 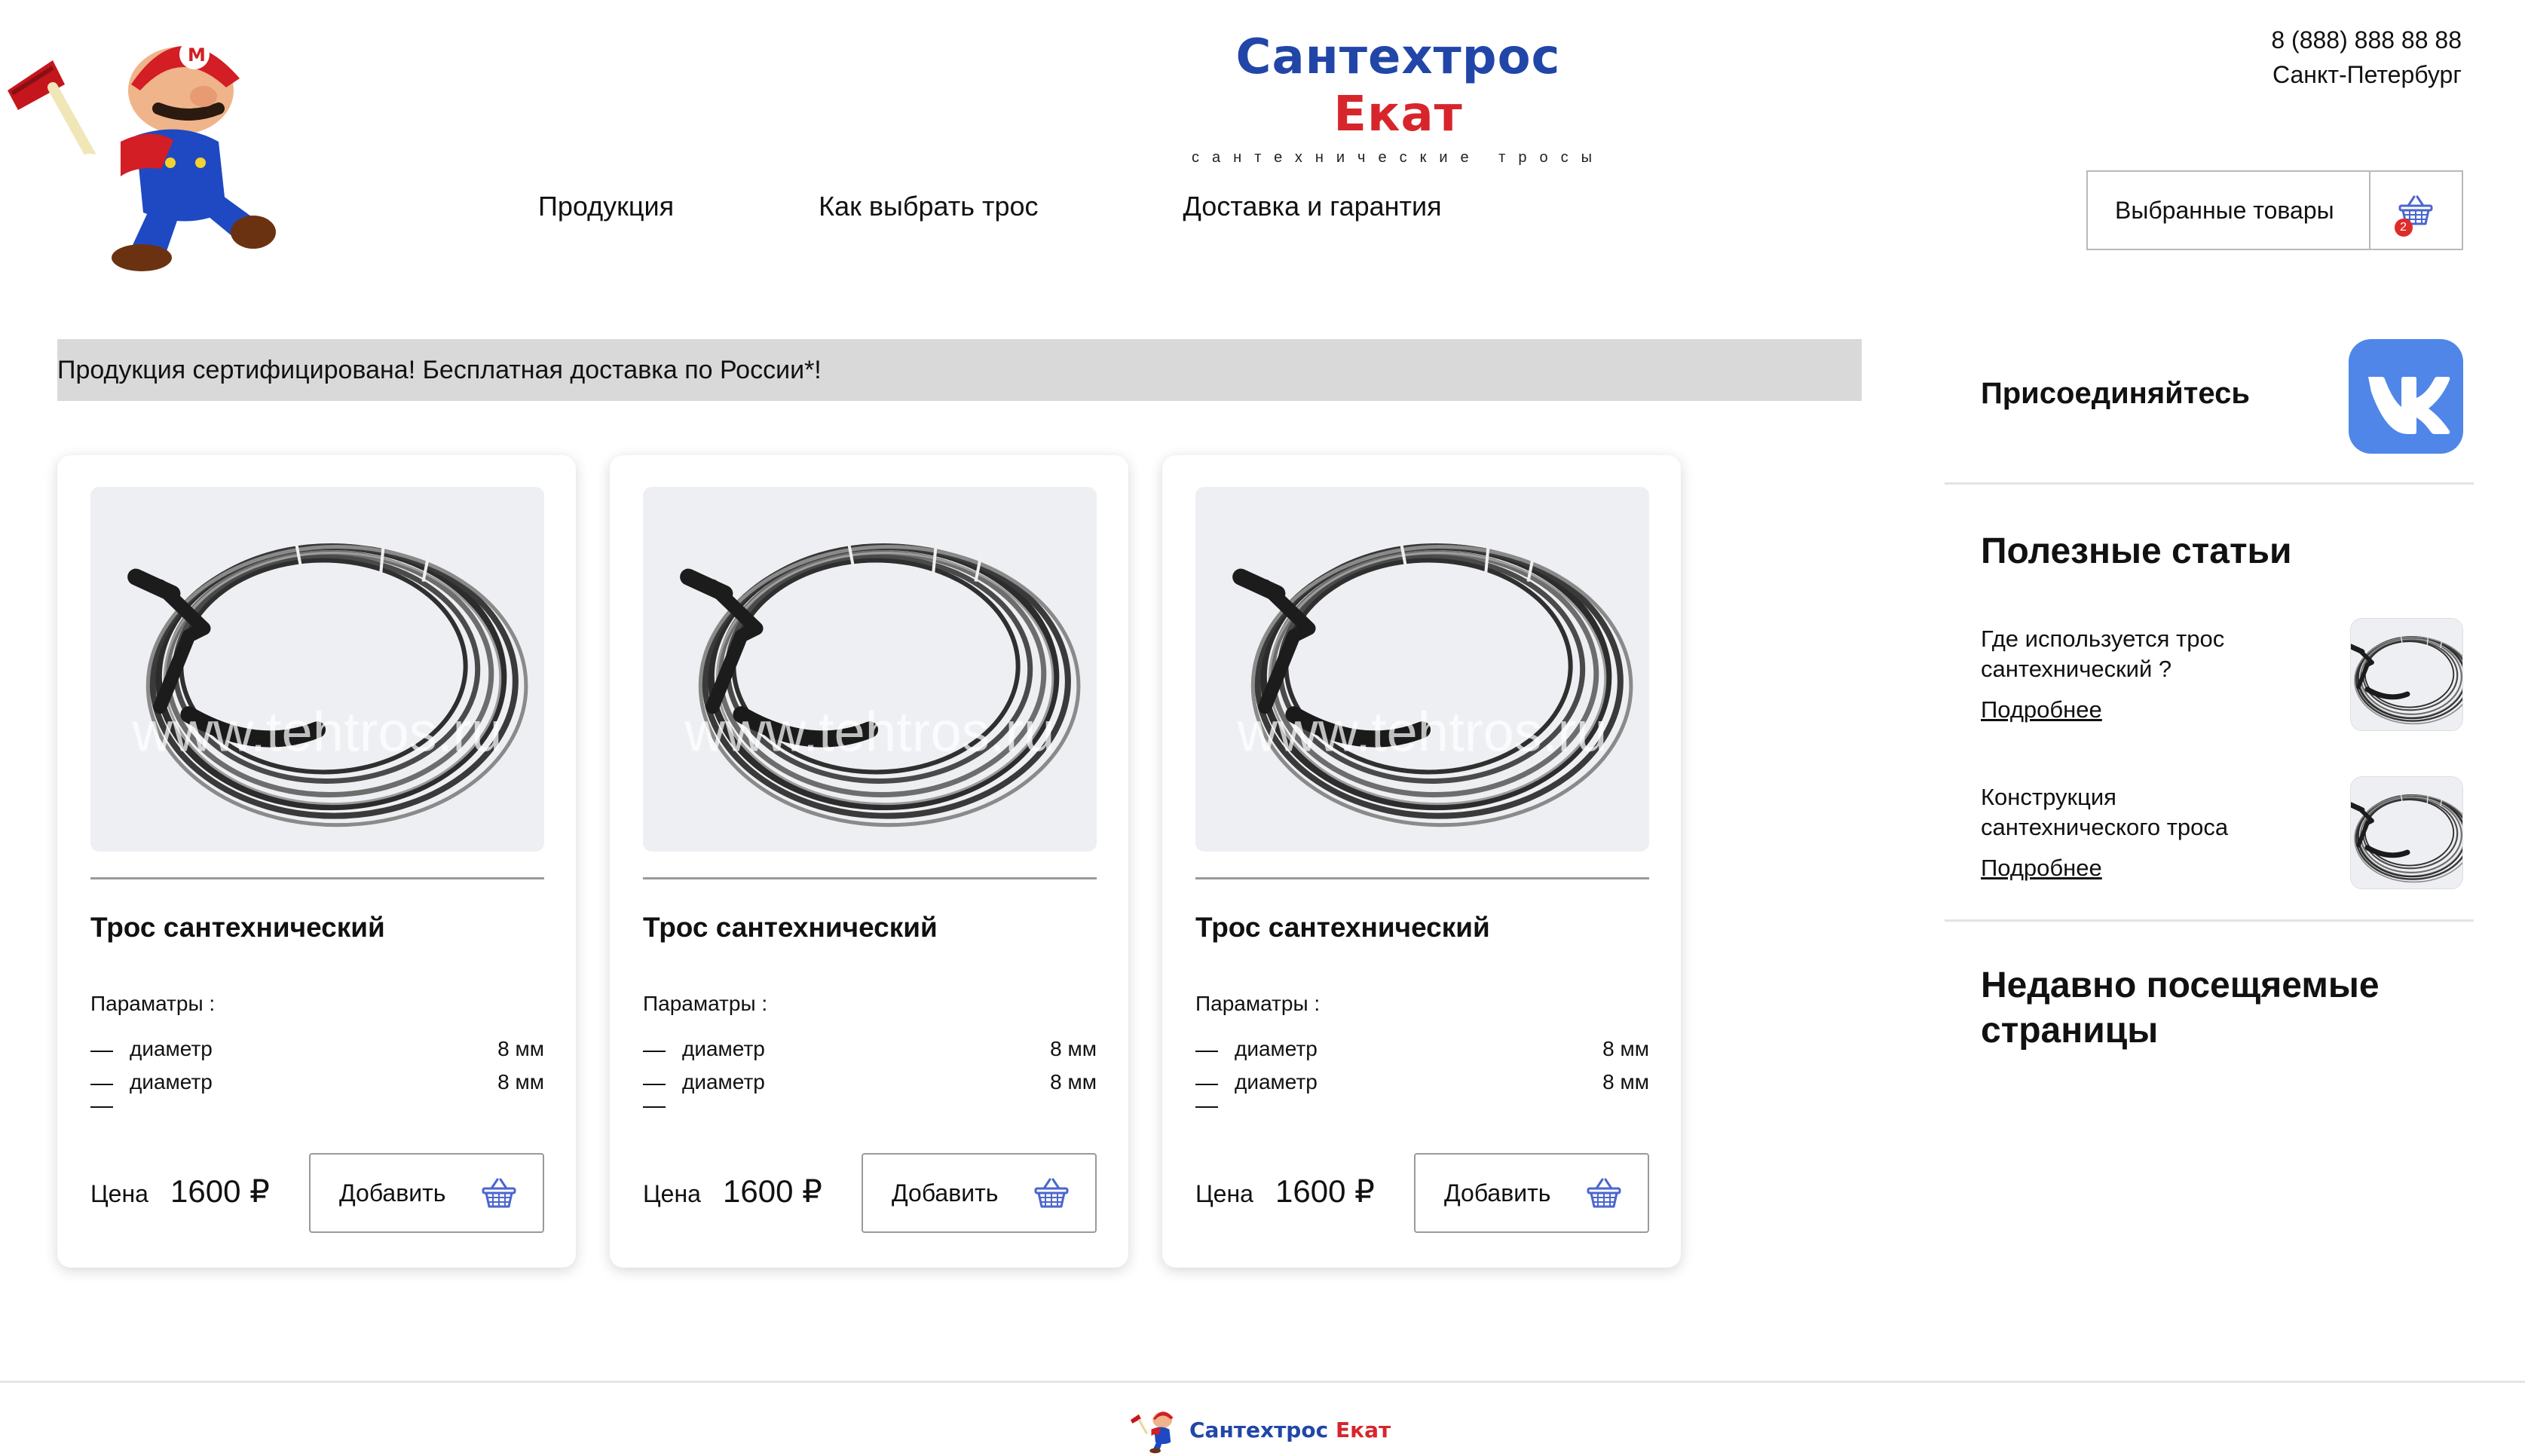 I want to click on footer-brand-part2: Екат, so click(x=1363, y=1429).